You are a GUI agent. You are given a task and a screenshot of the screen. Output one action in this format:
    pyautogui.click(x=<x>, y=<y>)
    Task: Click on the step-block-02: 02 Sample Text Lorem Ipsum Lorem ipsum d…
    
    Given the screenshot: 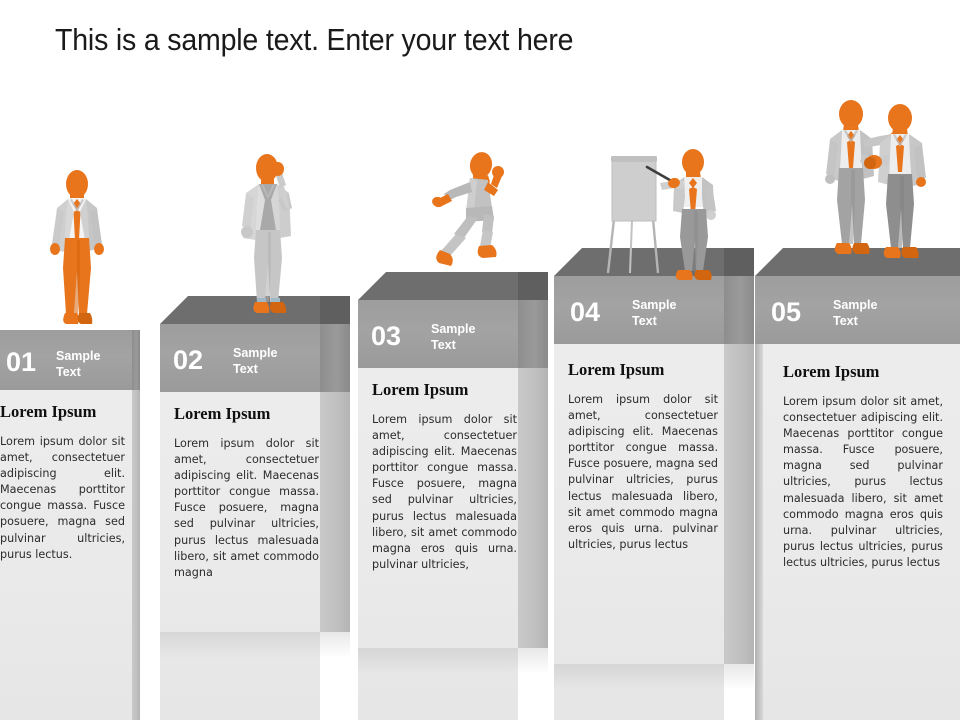 What is the action you would take?
    pyautogui.click(x=255, y=508)
    